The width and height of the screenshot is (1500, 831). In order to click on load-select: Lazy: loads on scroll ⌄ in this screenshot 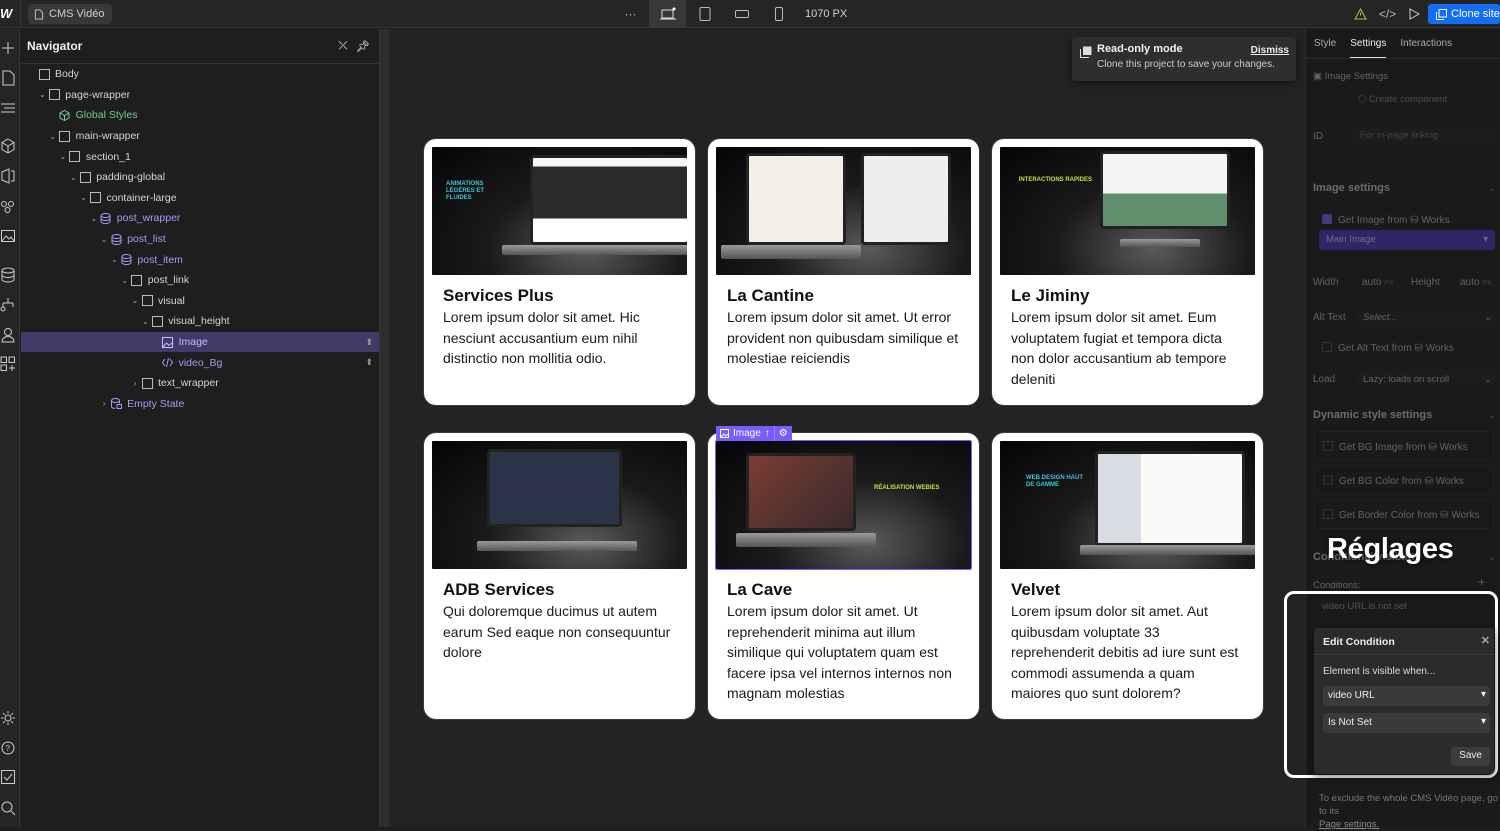, I will do `click(1427, 379)`.